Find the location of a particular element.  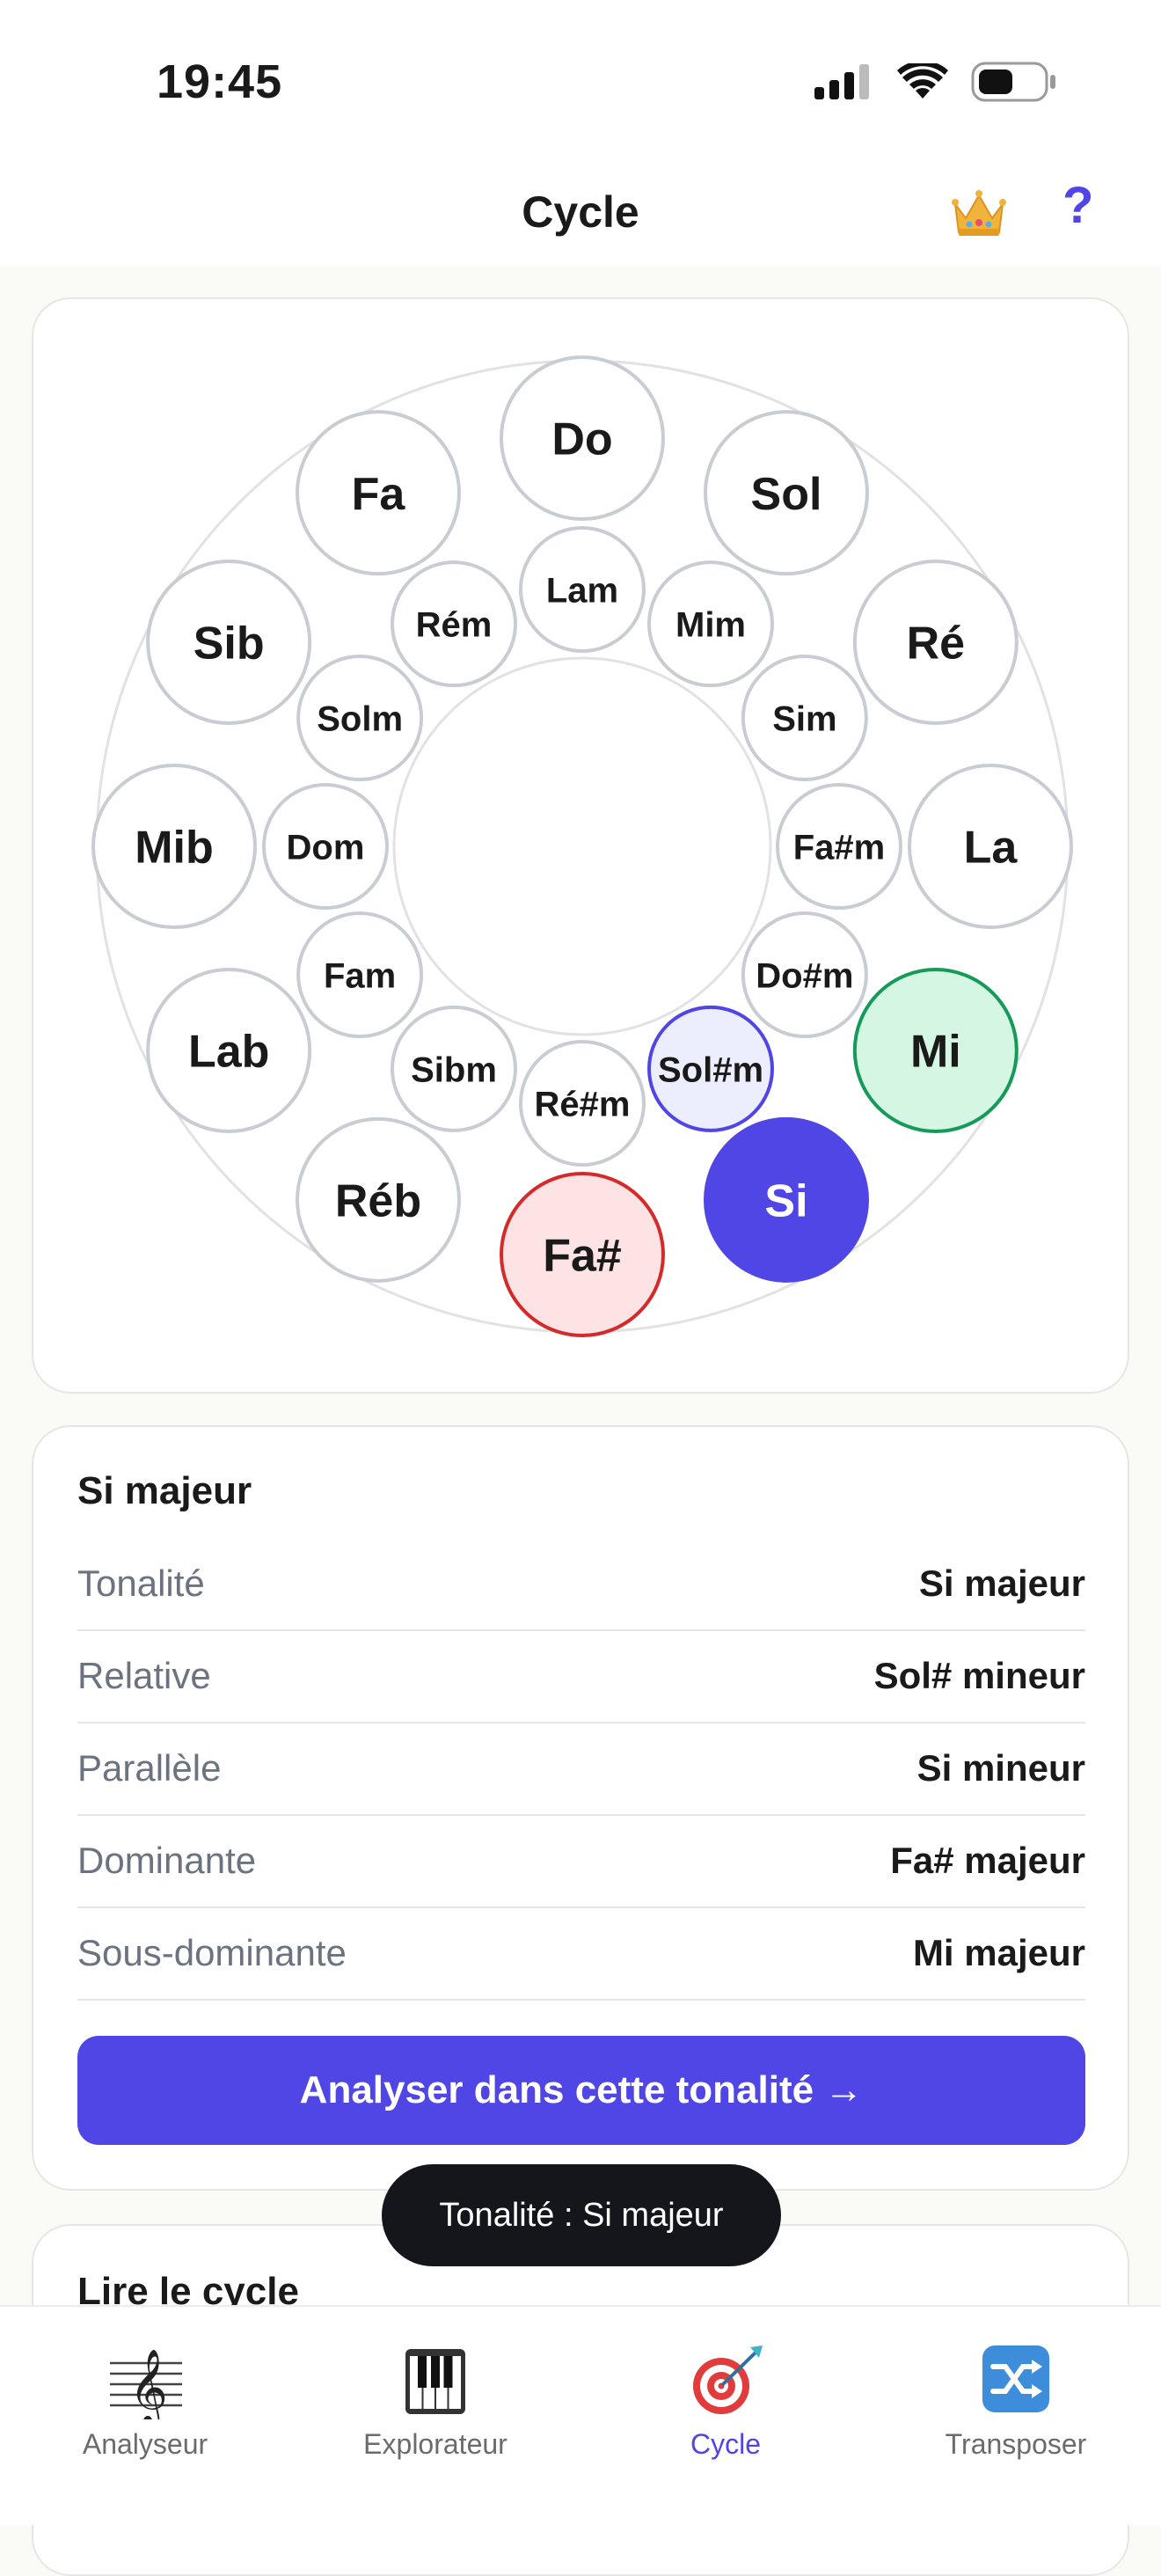

info-value: Si majeur is located at coordinates (1001, 1583).